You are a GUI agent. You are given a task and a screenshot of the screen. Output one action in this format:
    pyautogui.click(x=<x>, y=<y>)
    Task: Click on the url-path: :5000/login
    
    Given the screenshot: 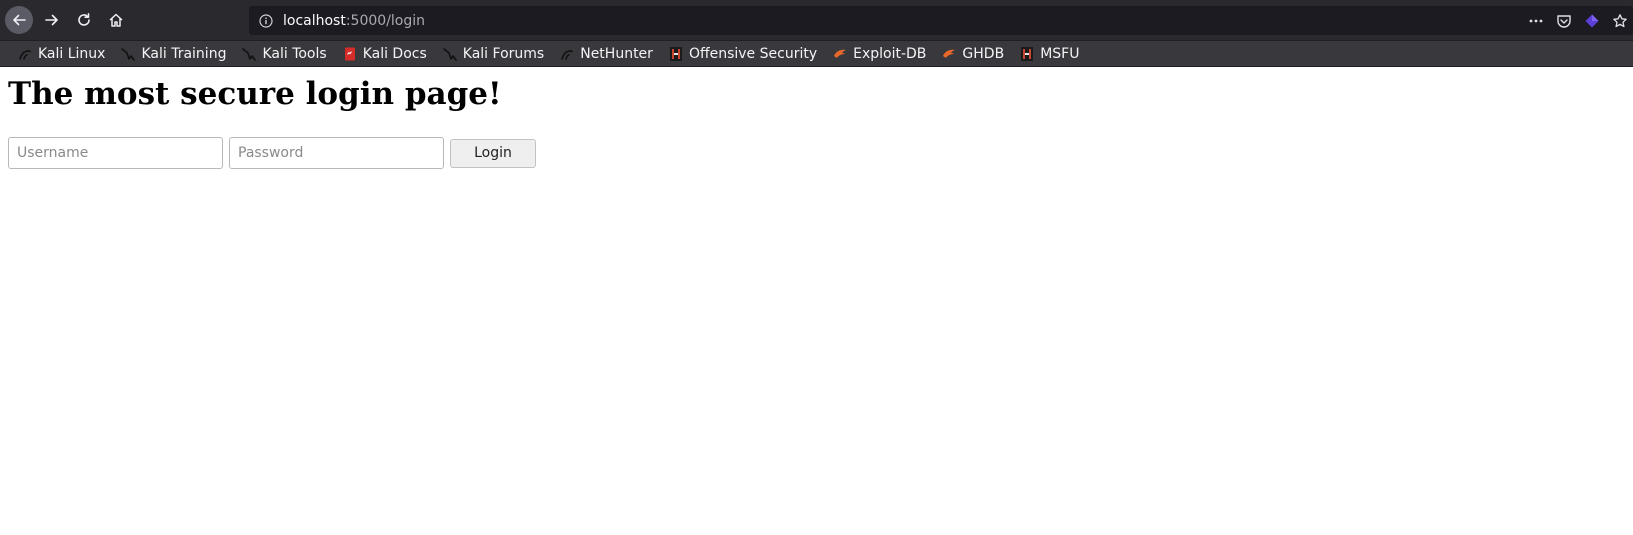 What is the action you would take?
    pyautogui.click(x=385, y=20)
    